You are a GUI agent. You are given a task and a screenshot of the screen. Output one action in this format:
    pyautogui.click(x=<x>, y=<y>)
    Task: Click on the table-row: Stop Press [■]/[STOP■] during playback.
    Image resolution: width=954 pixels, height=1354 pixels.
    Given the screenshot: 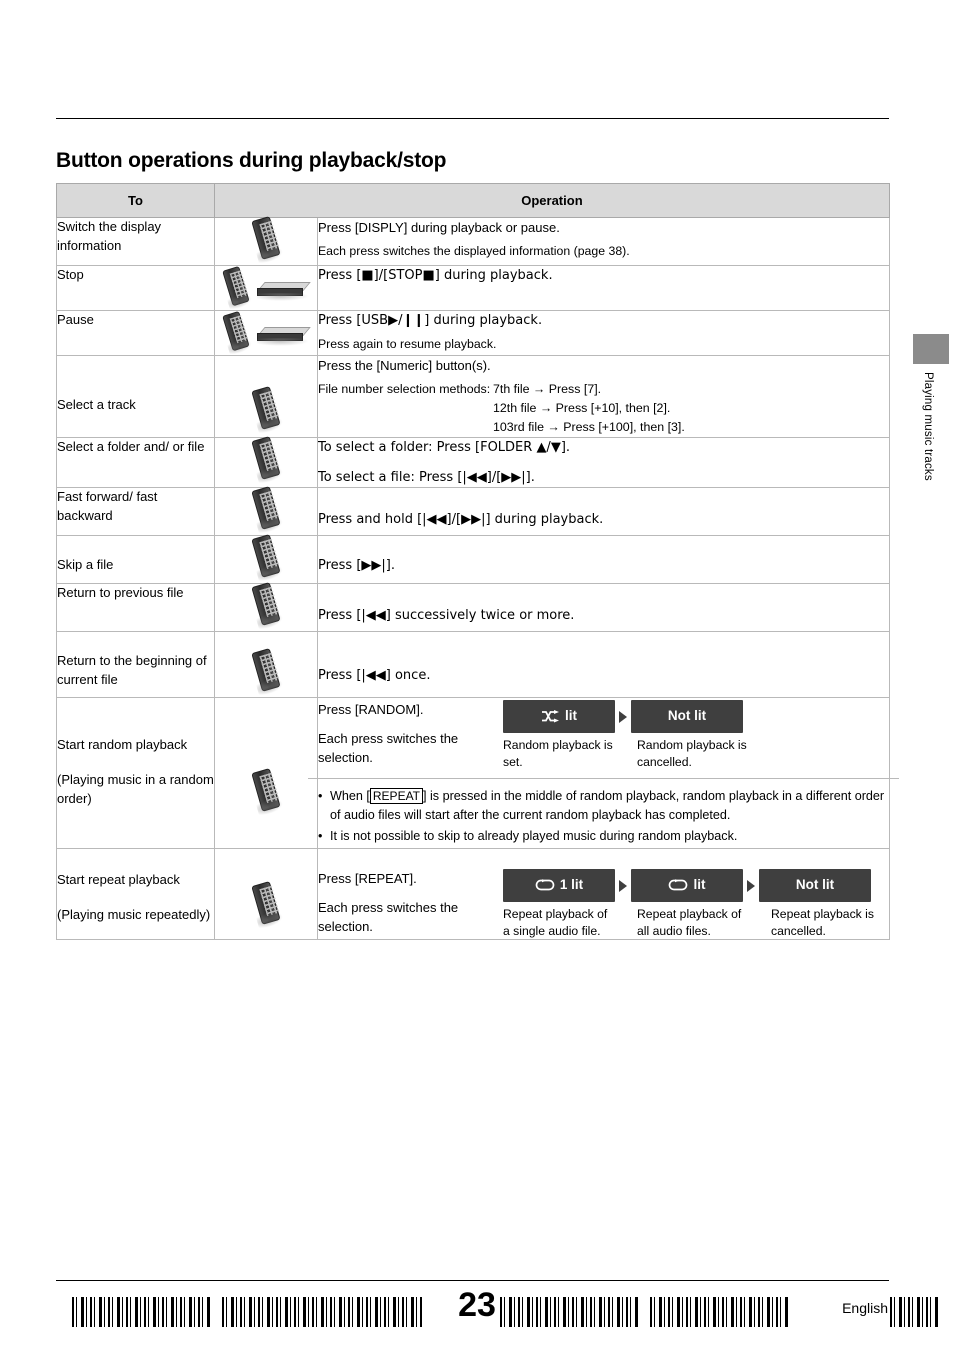 What is the action you would take?
    pyautogui.click(x=473, y=288)
    